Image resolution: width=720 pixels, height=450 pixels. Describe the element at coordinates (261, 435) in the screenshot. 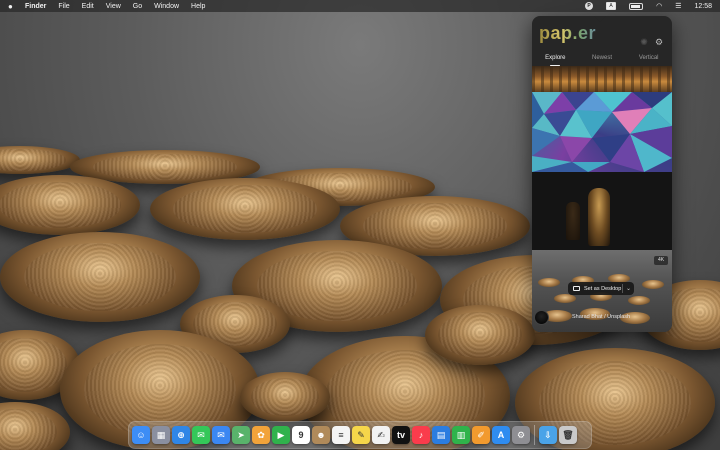

I see `photos-icon: ✿` at that location.